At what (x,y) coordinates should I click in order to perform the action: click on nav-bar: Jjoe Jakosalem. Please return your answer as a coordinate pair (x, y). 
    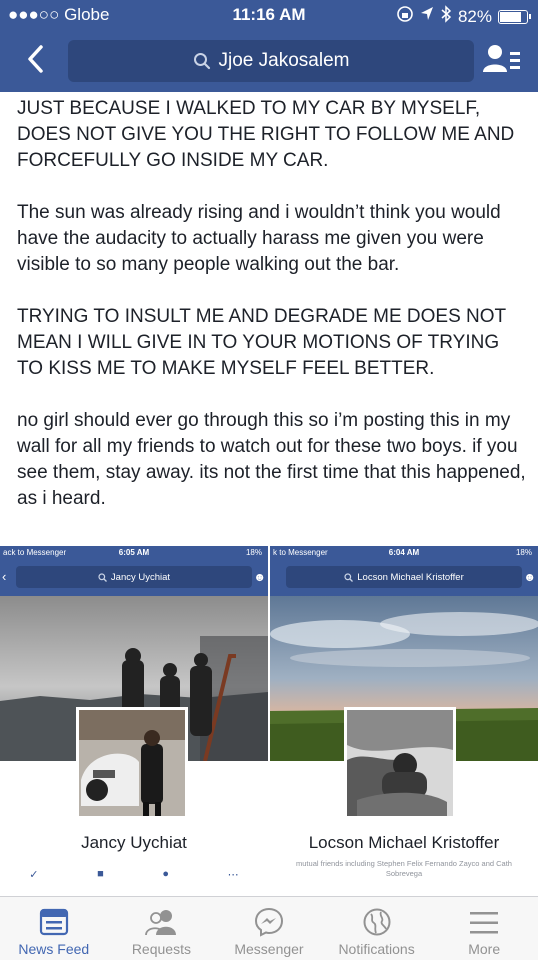
    Looking at the image, I should click on (269, 61).